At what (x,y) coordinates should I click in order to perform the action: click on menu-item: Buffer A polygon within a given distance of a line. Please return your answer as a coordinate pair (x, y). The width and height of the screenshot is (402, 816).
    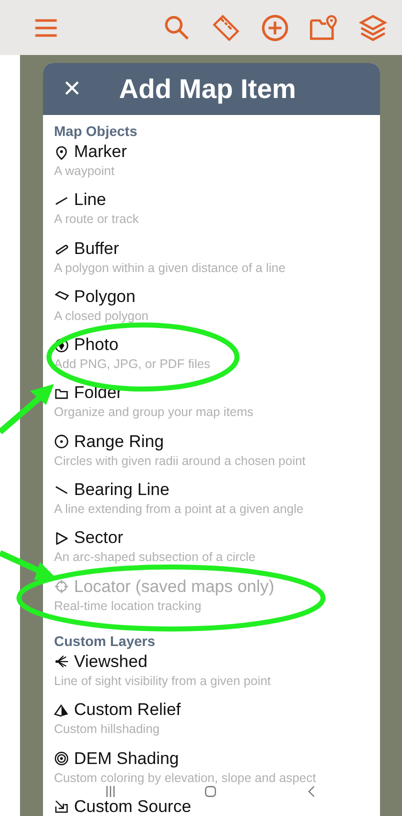
    Looking at the image, I should click on (170, 256).